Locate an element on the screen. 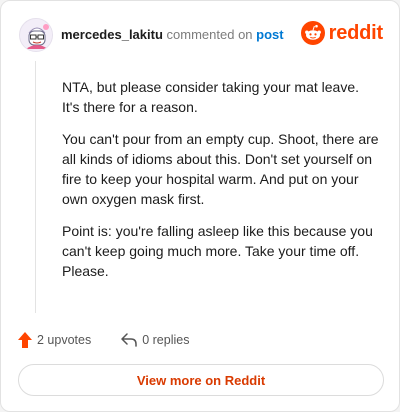  user-avatar is located at coordinates (36, 35).